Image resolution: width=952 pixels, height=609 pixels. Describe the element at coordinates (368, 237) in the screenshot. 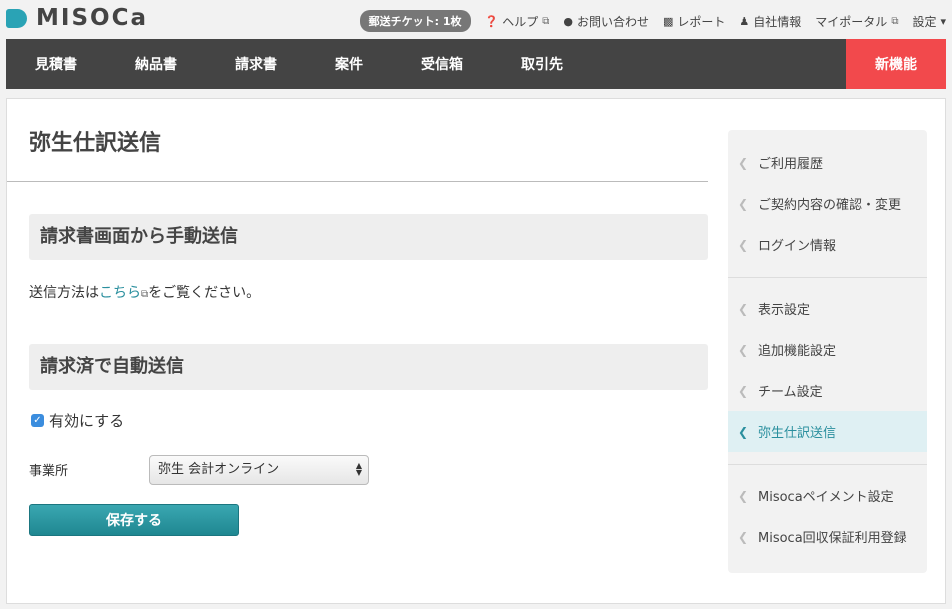

I see `manual-send-heading: 請求書画面から手動送信` at that location.